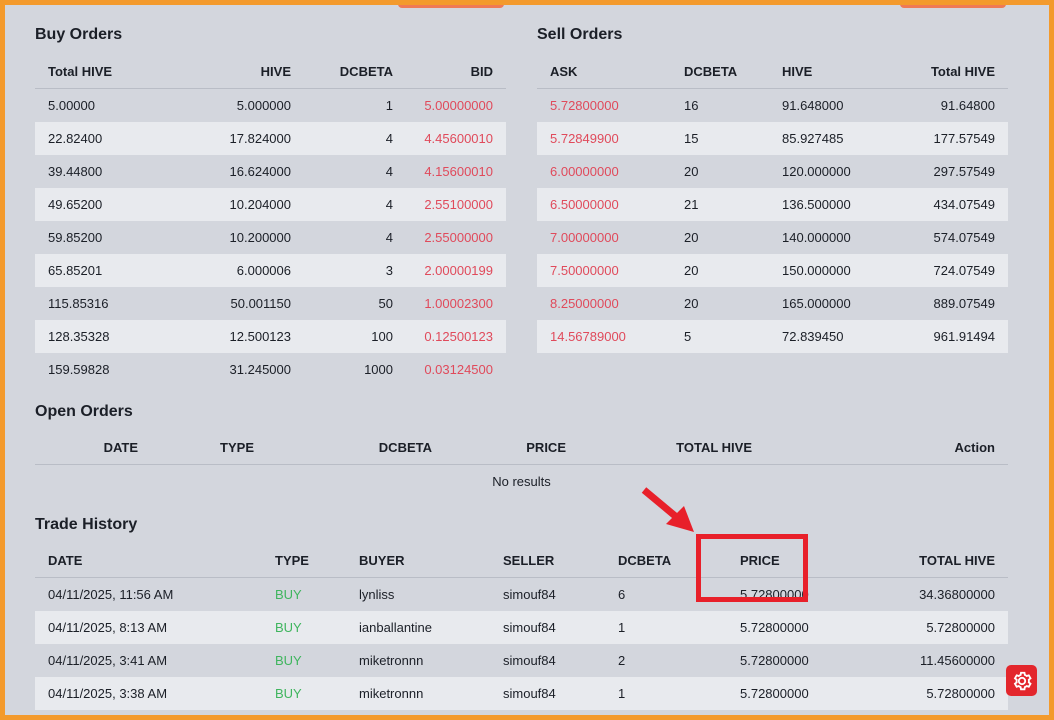 This screenshot has width=1054, height=720. Describe the element at coordinates (711, 71) in the screenshot. I see `col-dcbeta: DCBETA` at that location.